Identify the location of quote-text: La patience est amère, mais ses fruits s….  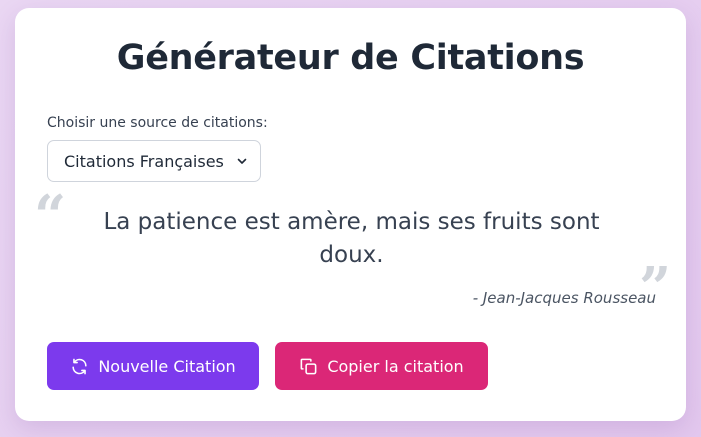
(351, 238).